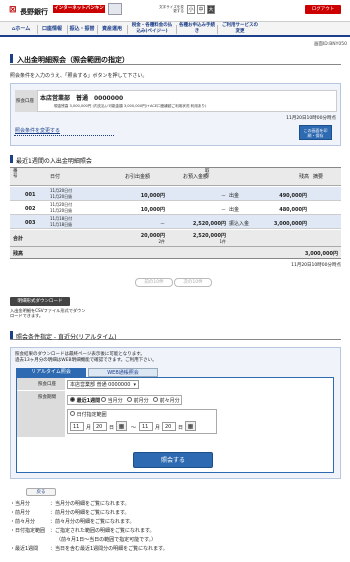  Describe the element at coordinates (41, 492) in the screenshot. I see `back-button: 戻る` at that location.